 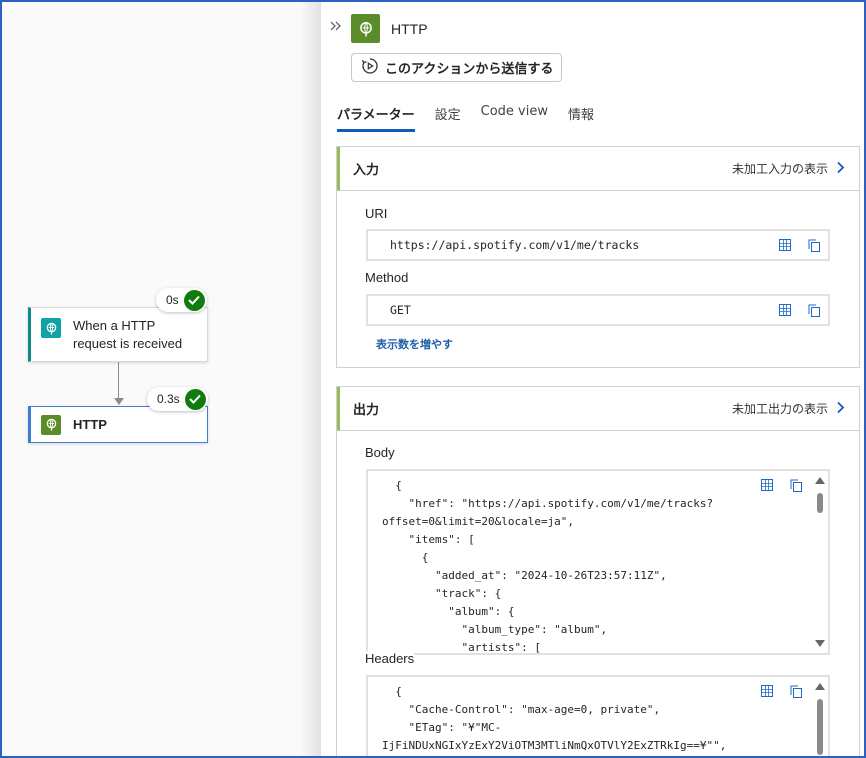 I want to click on uri-value: https://api.spotify.com/v1/me/tracks, so click(x=515, y=245).